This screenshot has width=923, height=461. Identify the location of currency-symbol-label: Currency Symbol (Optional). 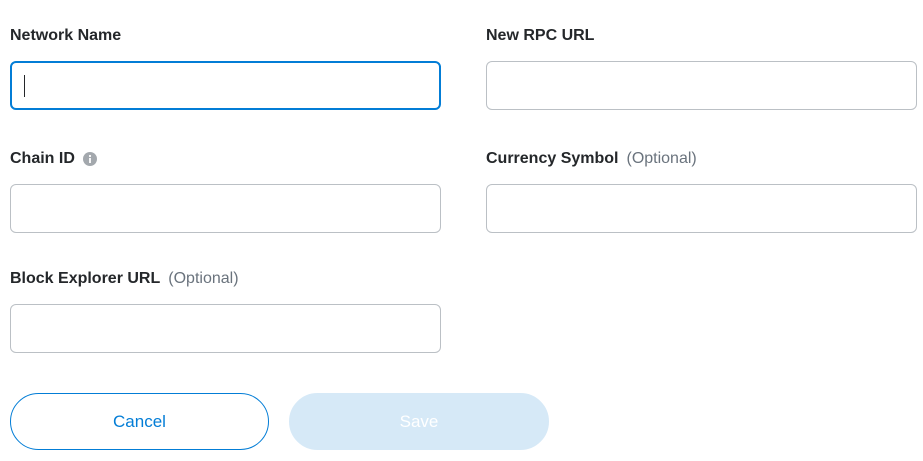
(591, 159).